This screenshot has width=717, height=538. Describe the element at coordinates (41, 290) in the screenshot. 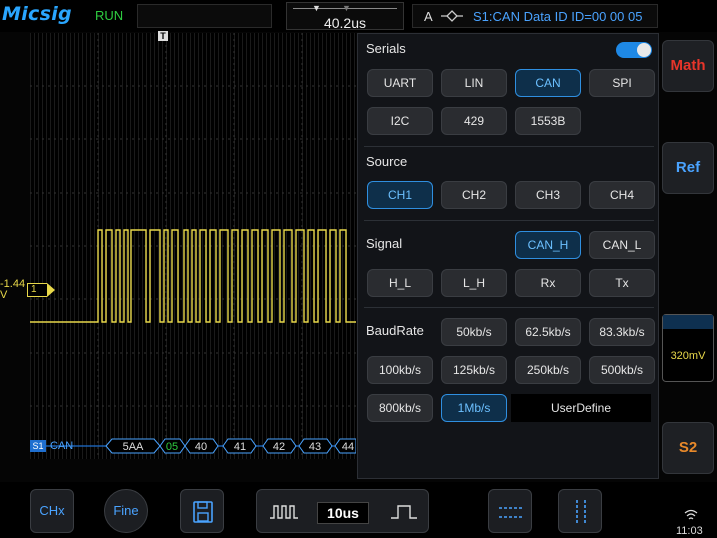

I see `ch1-offset-handle: 1` at that location.